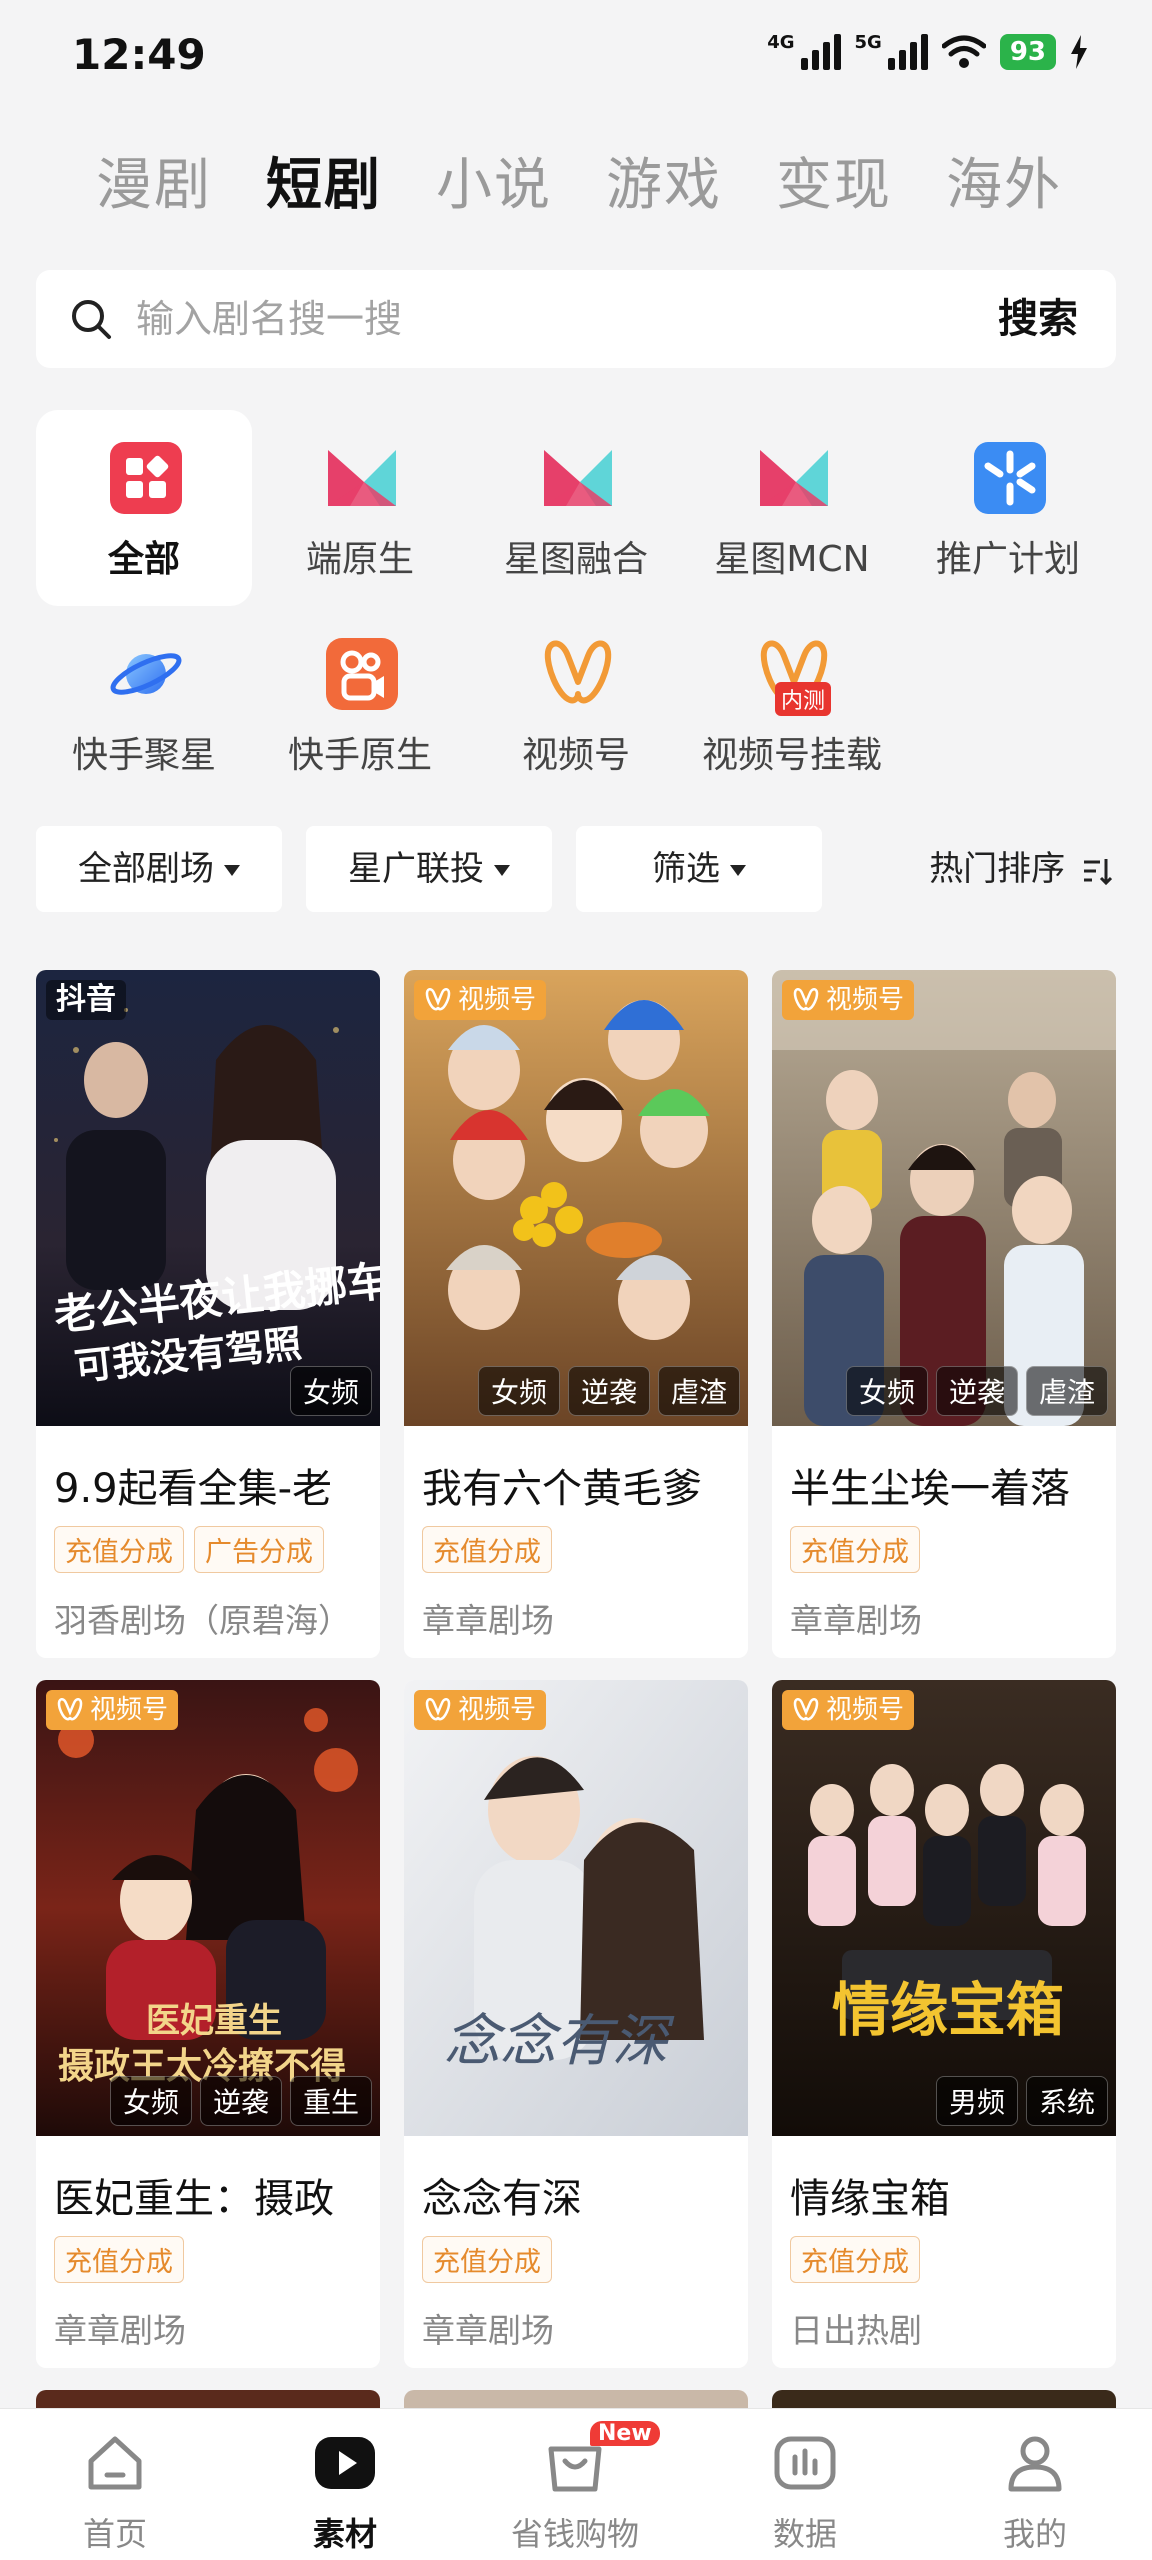 The image size is (1152, 2560). I want to click on filter-dropdown: 筛选, so click(699, 869).